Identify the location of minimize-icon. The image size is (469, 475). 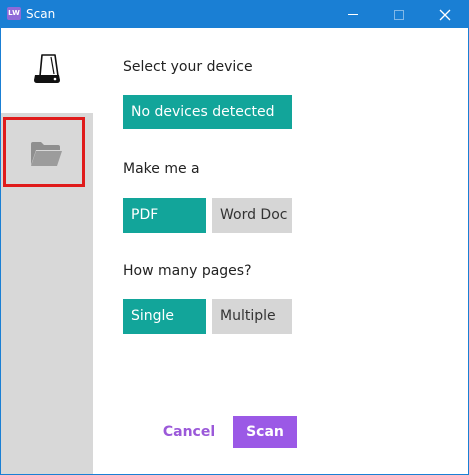
(353, 14).